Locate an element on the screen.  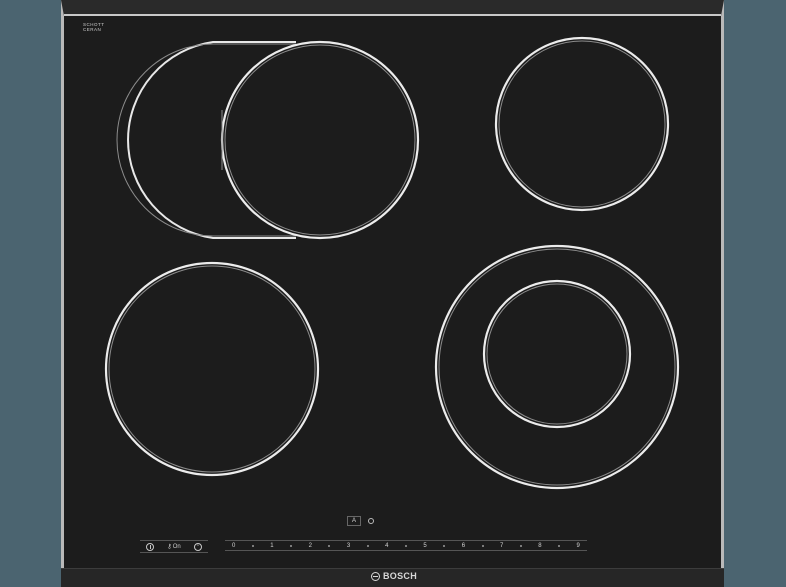
front-left-zone-ring-bottom is located at coordinates (212, 369).